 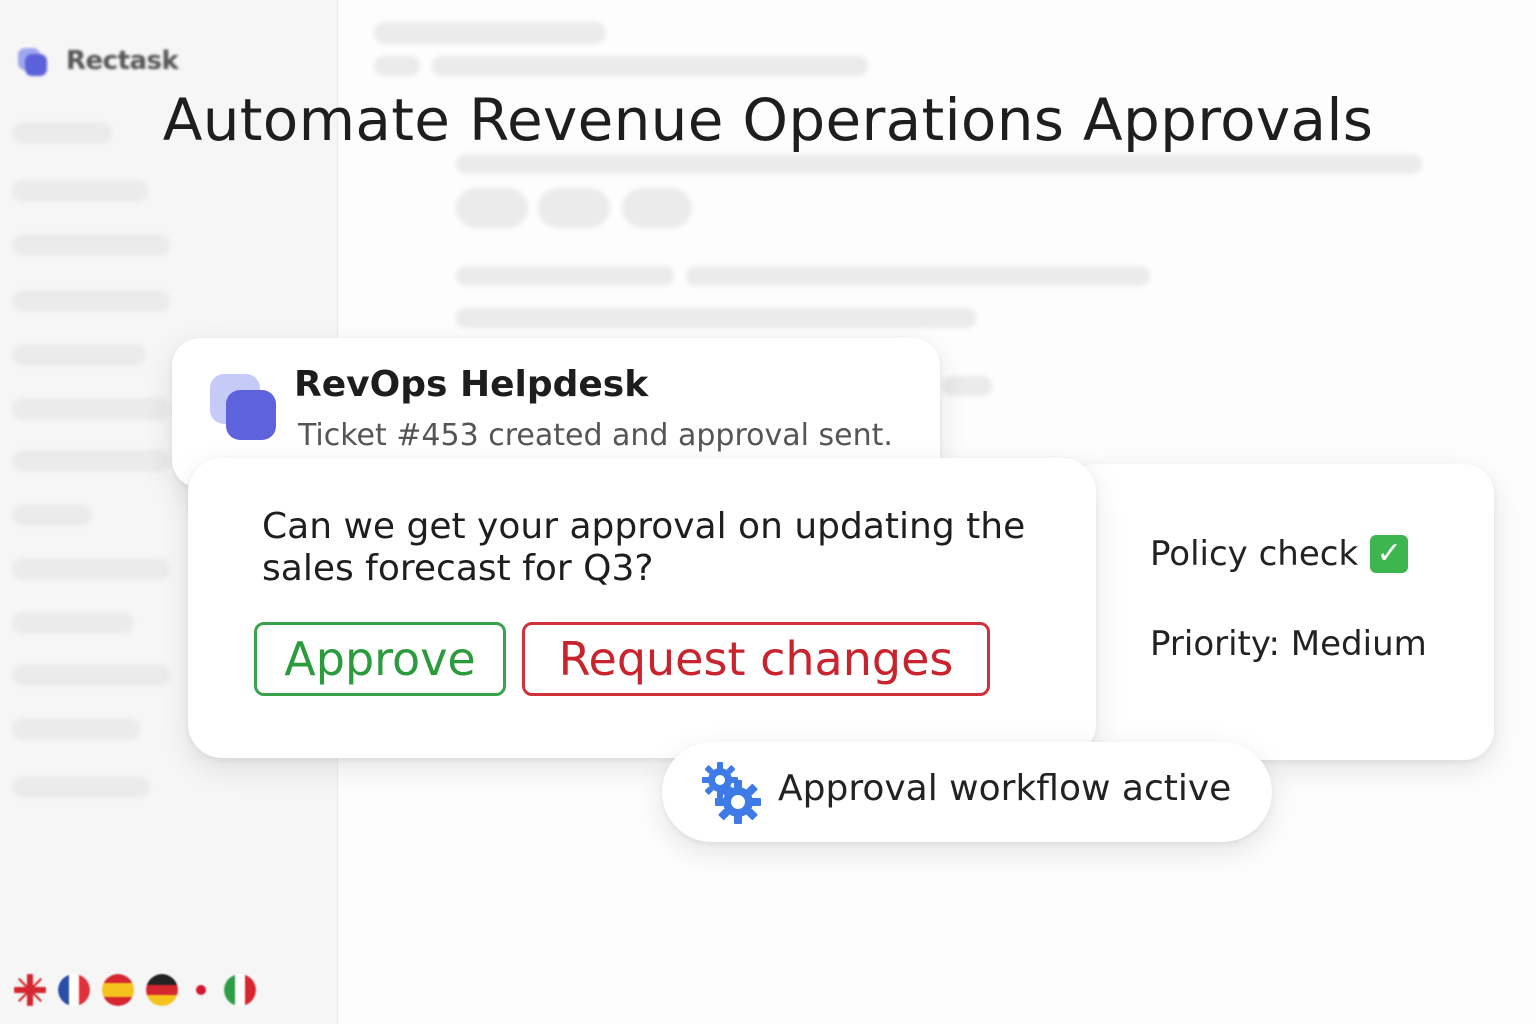 What do you see at coordinates (595, 435) in the screenshot?
I see `helpdesk-subtitle: Ticket #453 created and approval sent.` at bounding box center [595, 435].